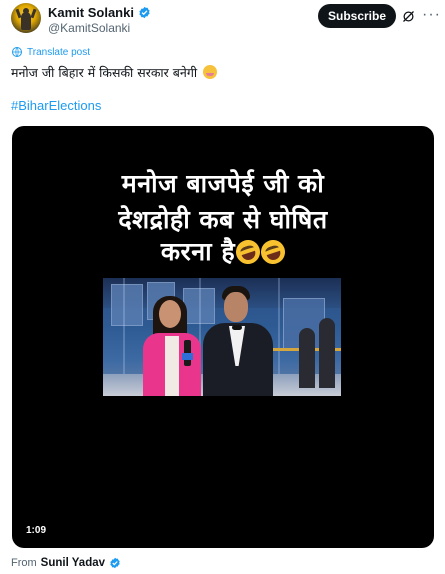 The height and width of the screenshot is (574, 445). Describe the element at coordinates (198, 251) in the screenshot. I see `video-caption-line-3-text: करना है` at that location.